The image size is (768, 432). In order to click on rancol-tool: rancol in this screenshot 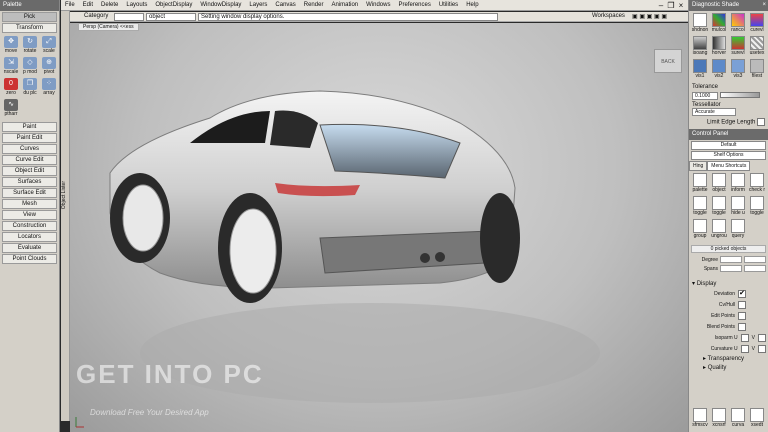, I will do `click(738, 24)`.